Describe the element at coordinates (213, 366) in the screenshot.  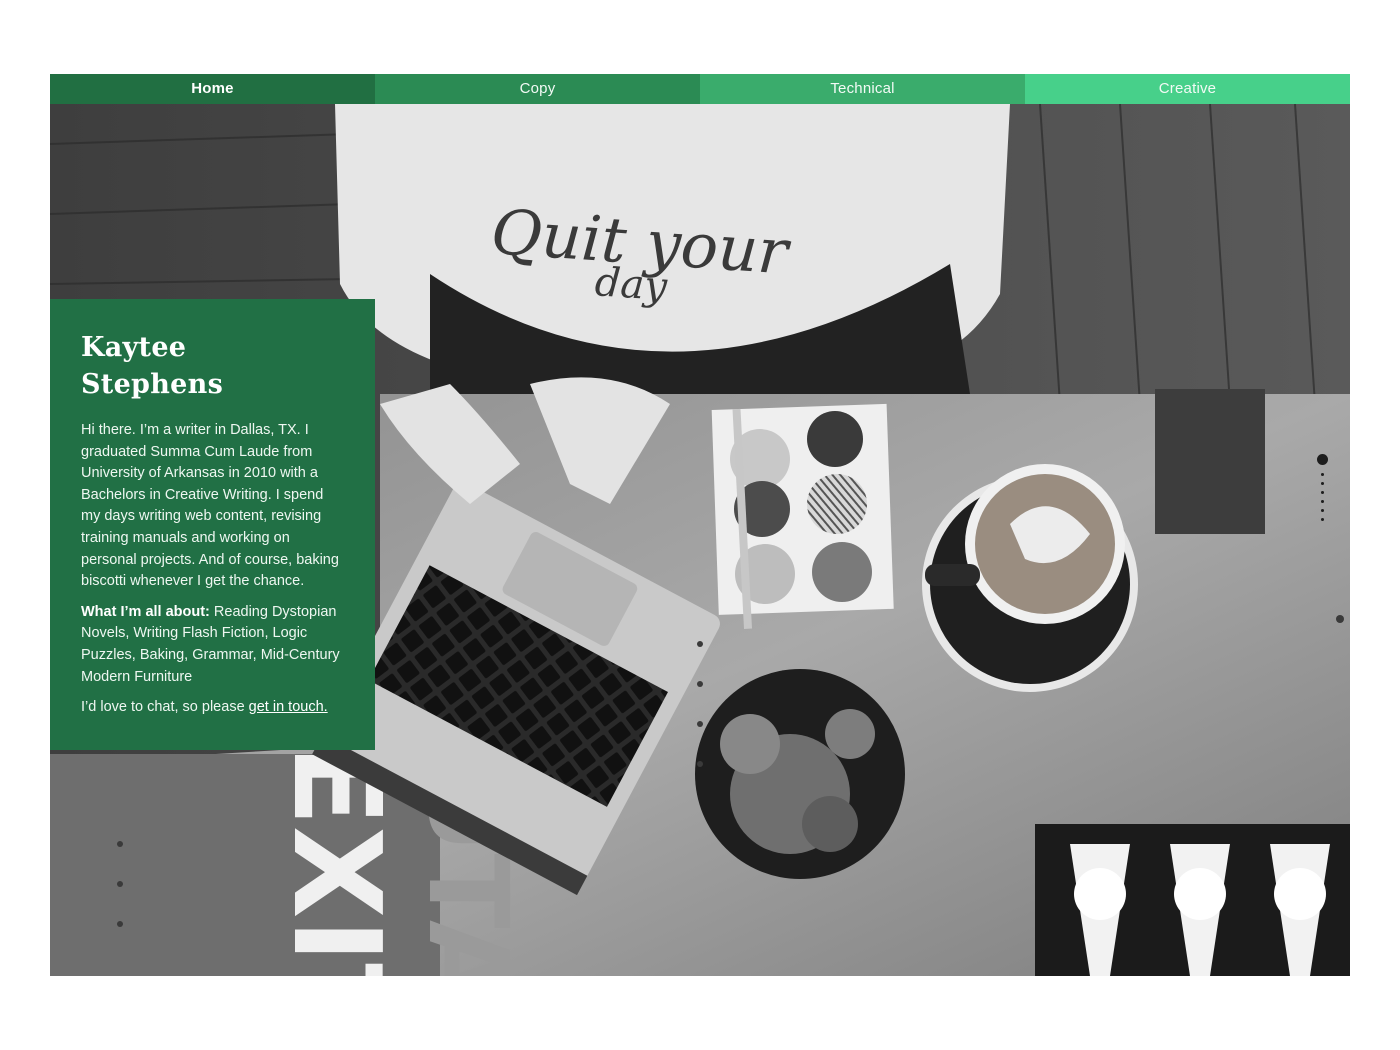
I see `page-title: Kaytee Stephens` at that location.